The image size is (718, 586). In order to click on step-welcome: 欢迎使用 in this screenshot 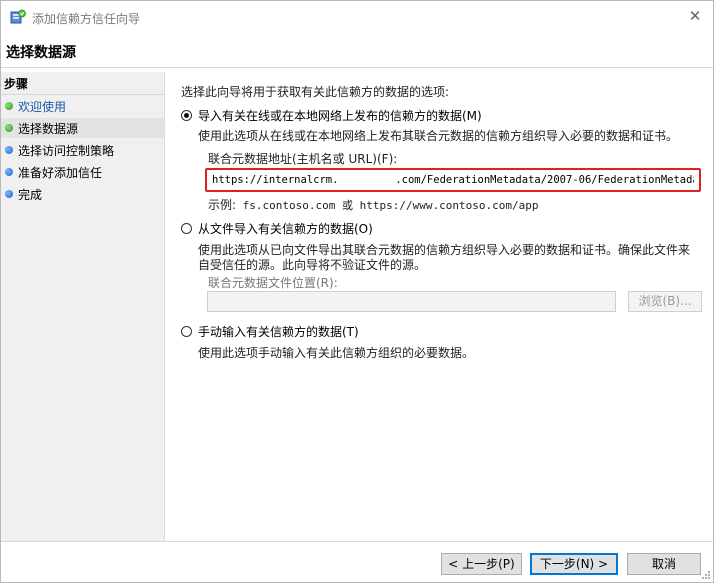, I will do `click(82, 106)`.